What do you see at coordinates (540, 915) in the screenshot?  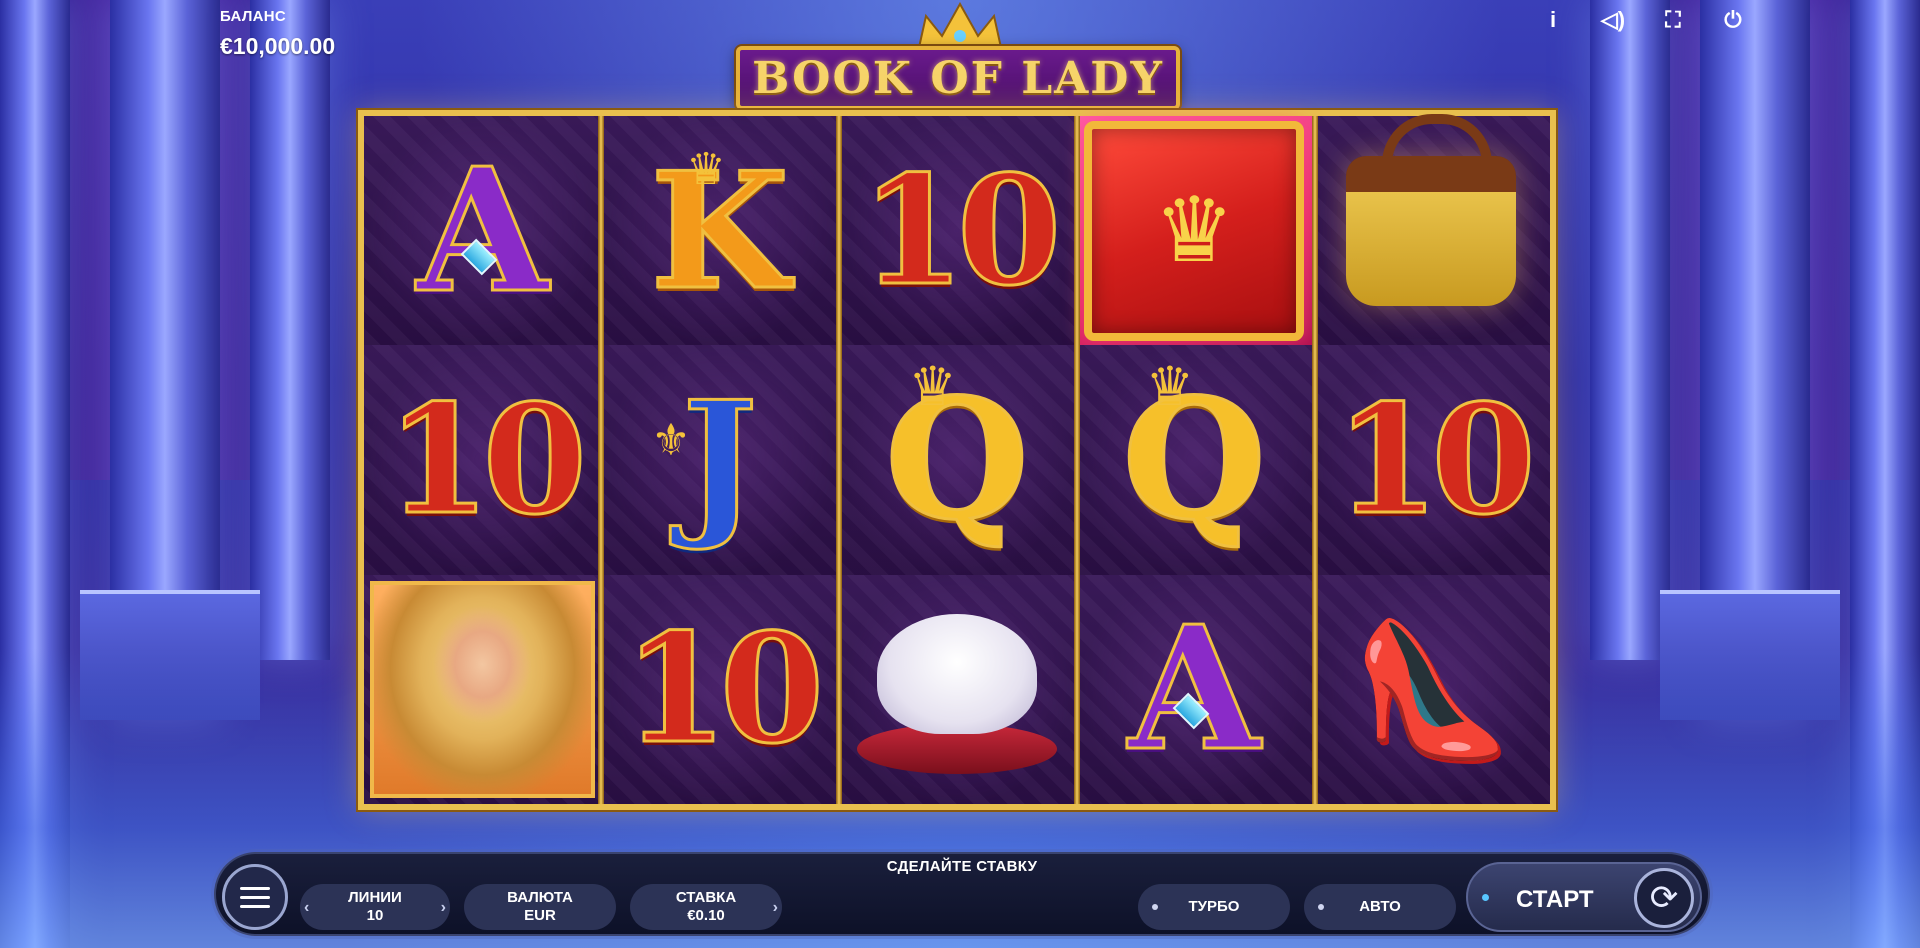 I see `currency-value: EUR` at bounding box center [540, 915].